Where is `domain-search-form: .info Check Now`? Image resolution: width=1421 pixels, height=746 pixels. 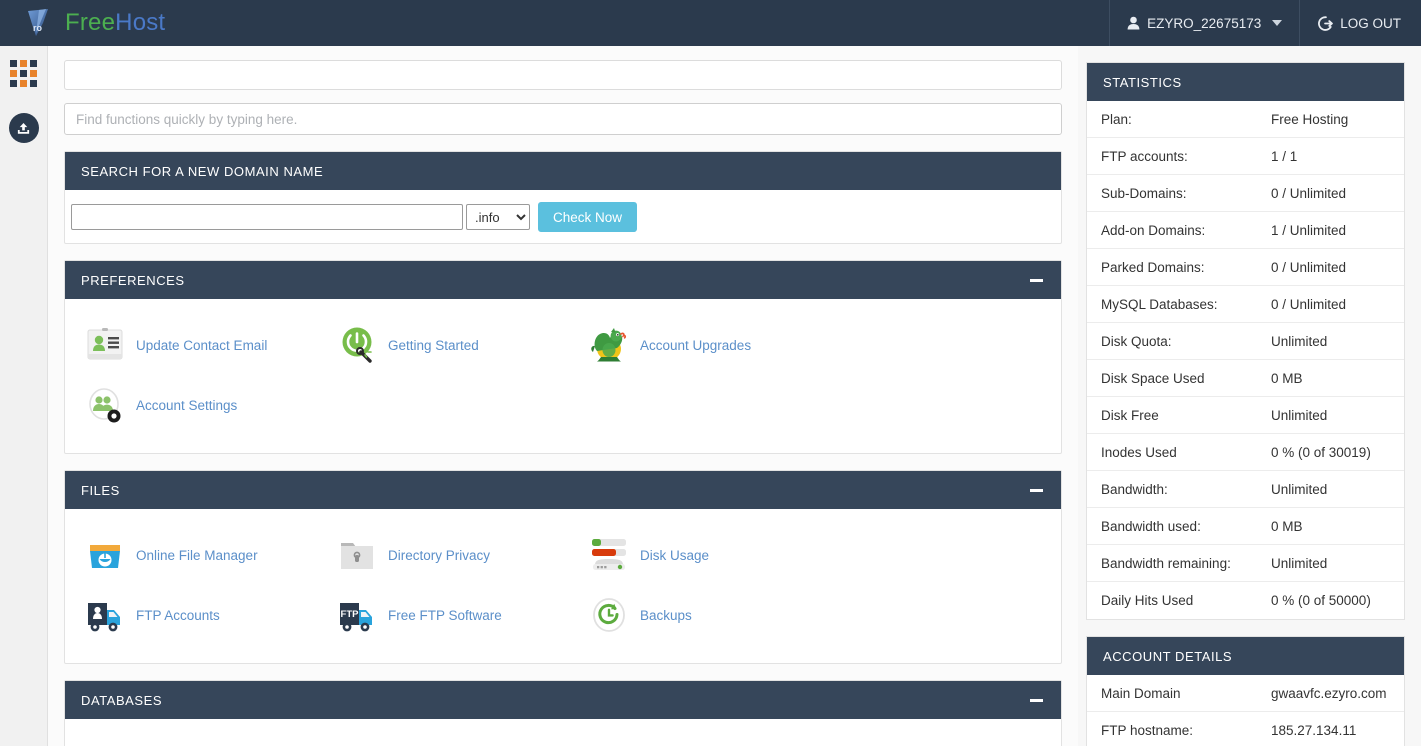 domain-search-form: .info Check Now is located at coordinates (563, 216).